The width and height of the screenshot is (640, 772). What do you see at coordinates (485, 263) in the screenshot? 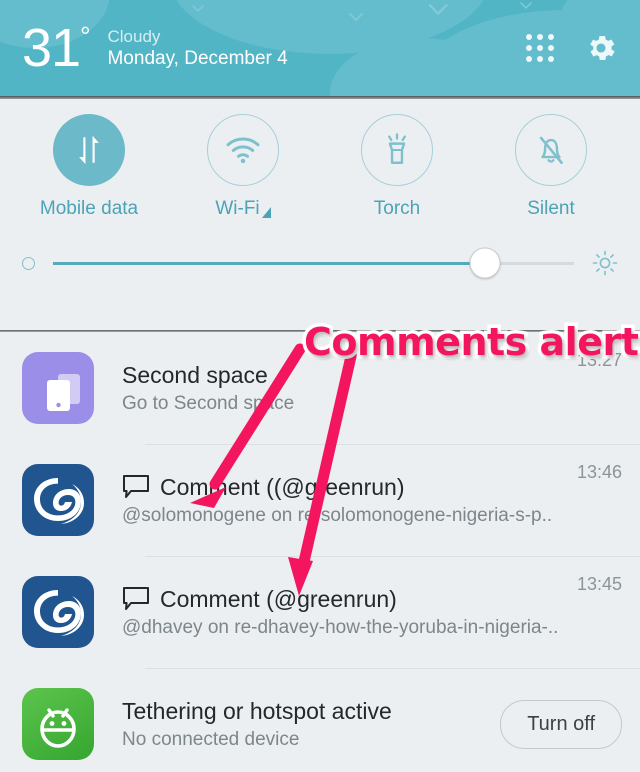
I see `brightness-knob` at bounding box center [485, 263].